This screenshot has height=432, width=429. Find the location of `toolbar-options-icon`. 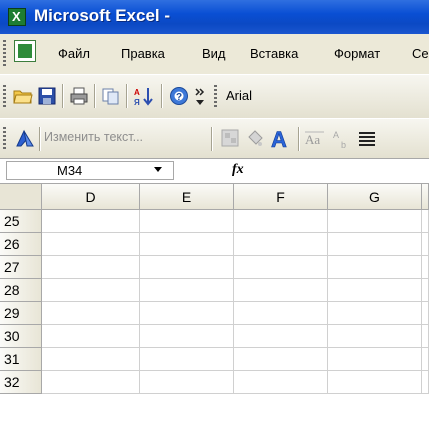

toolbar-options-icon is located at coordinates (200, 96).